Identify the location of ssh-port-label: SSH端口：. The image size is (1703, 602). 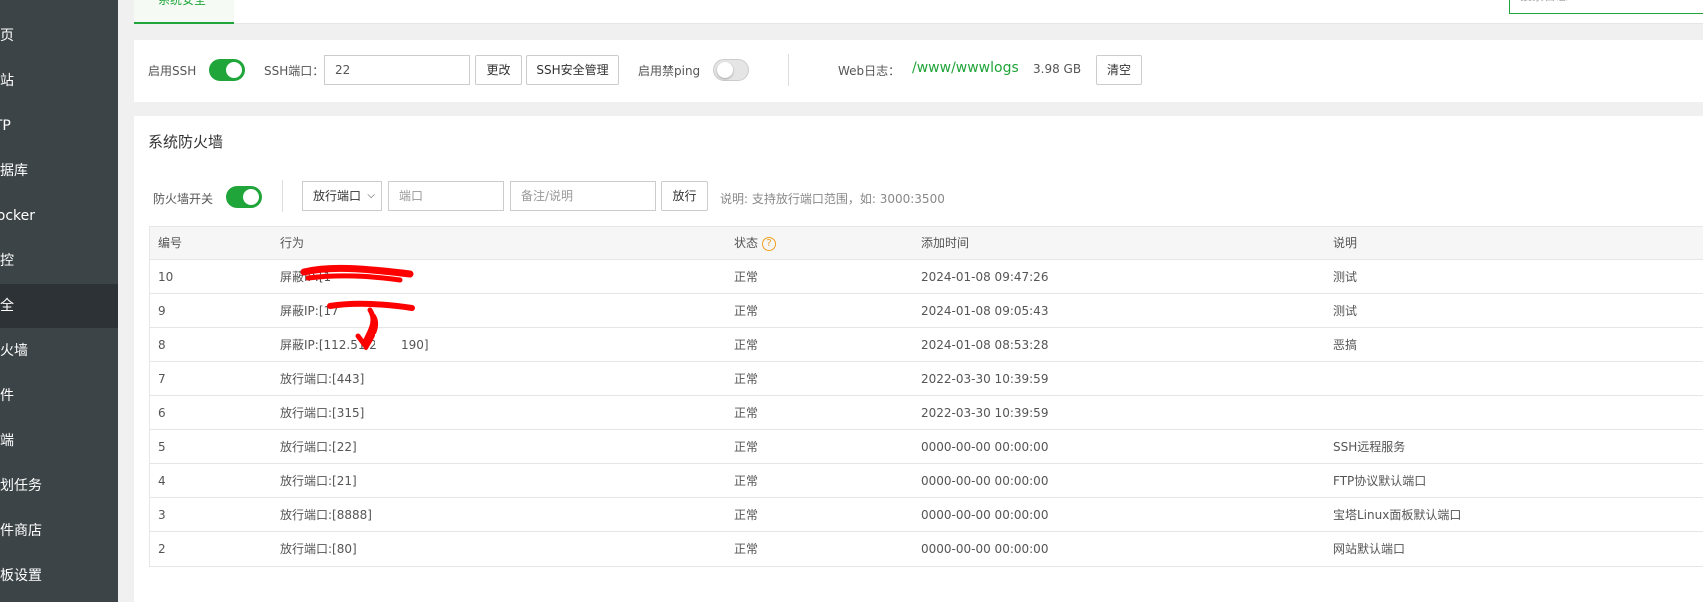
(294, 71).